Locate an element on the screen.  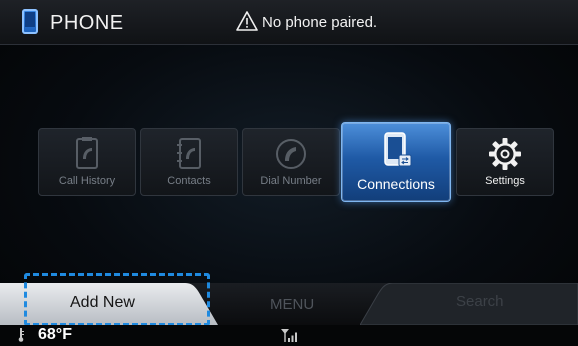
thermometer-icon is located at coordinates (21, 335).